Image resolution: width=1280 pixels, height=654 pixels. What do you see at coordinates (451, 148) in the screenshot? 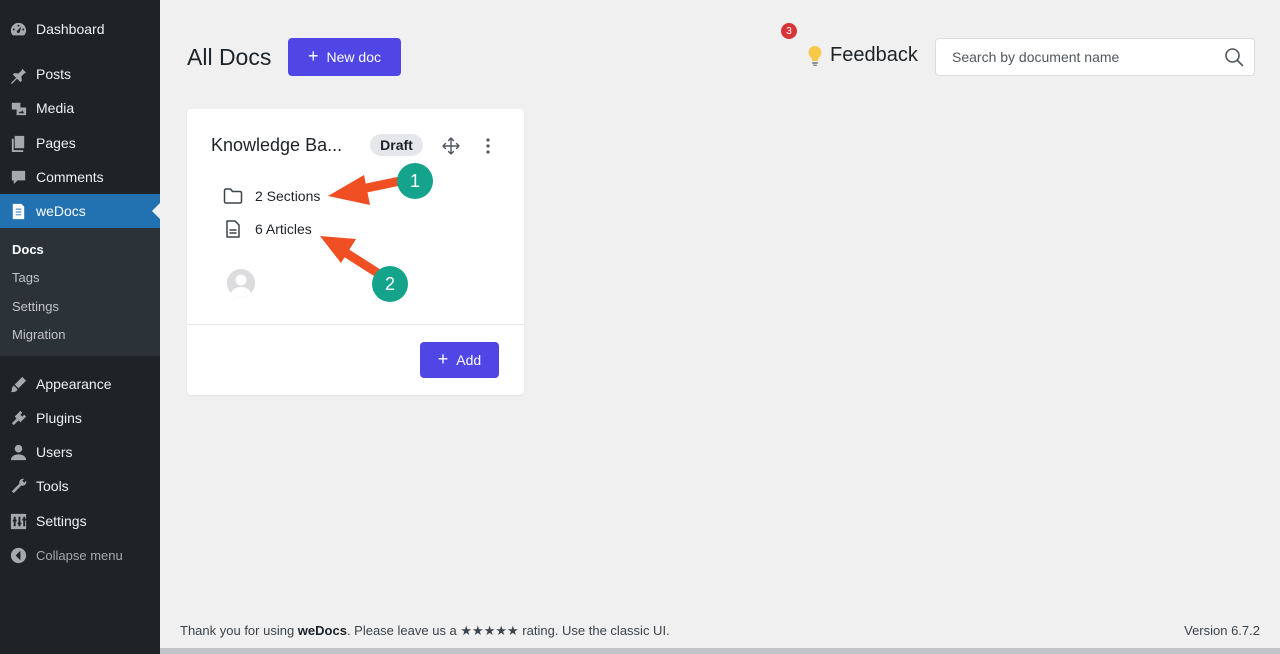
I see `move-handle-icon` at bounding box center [451, 148].